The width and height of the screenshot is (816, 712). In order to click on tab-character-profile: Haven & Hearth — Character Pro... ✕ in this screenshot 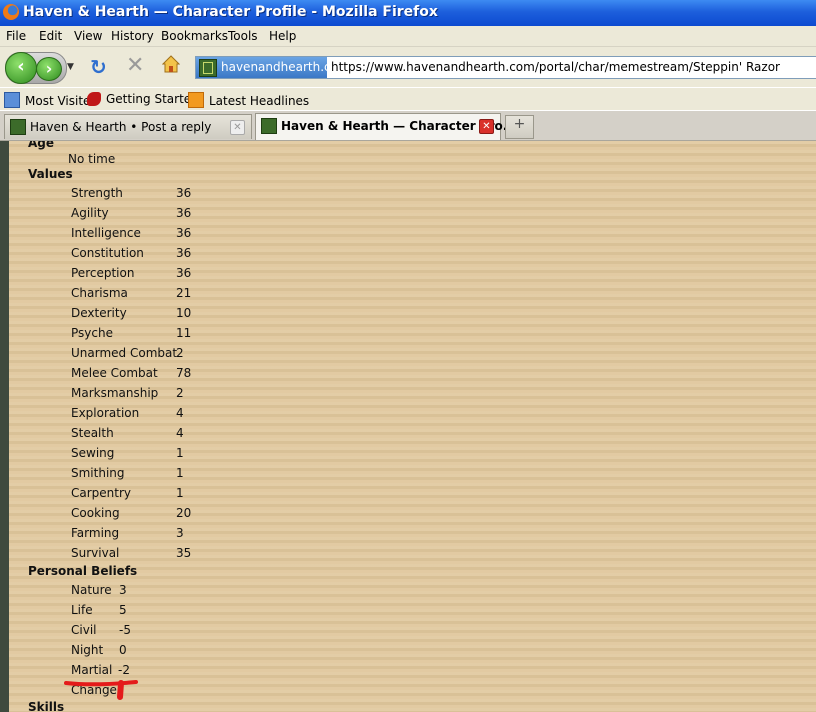, I will do `click(385, 126)`.